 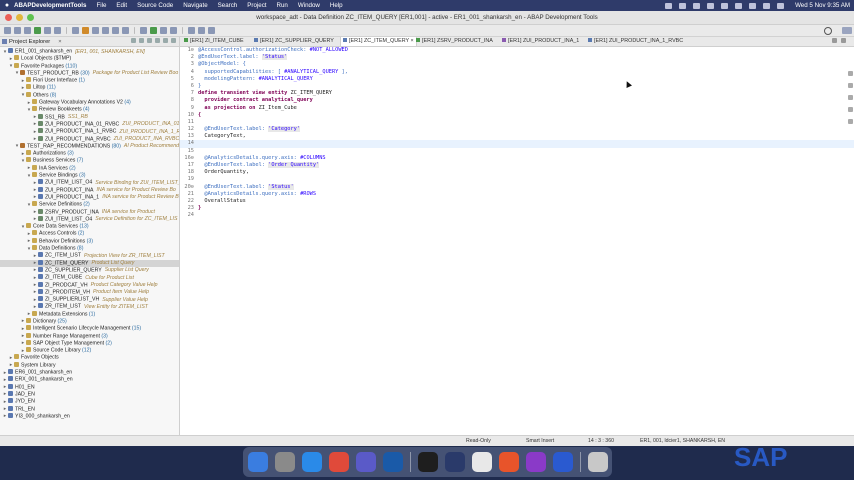 What do you see at coordinates (89, 314) in the screenshot?
I see `tree-node: ▸ Metadata Extensions (1)` at bounding box center [89, 314].